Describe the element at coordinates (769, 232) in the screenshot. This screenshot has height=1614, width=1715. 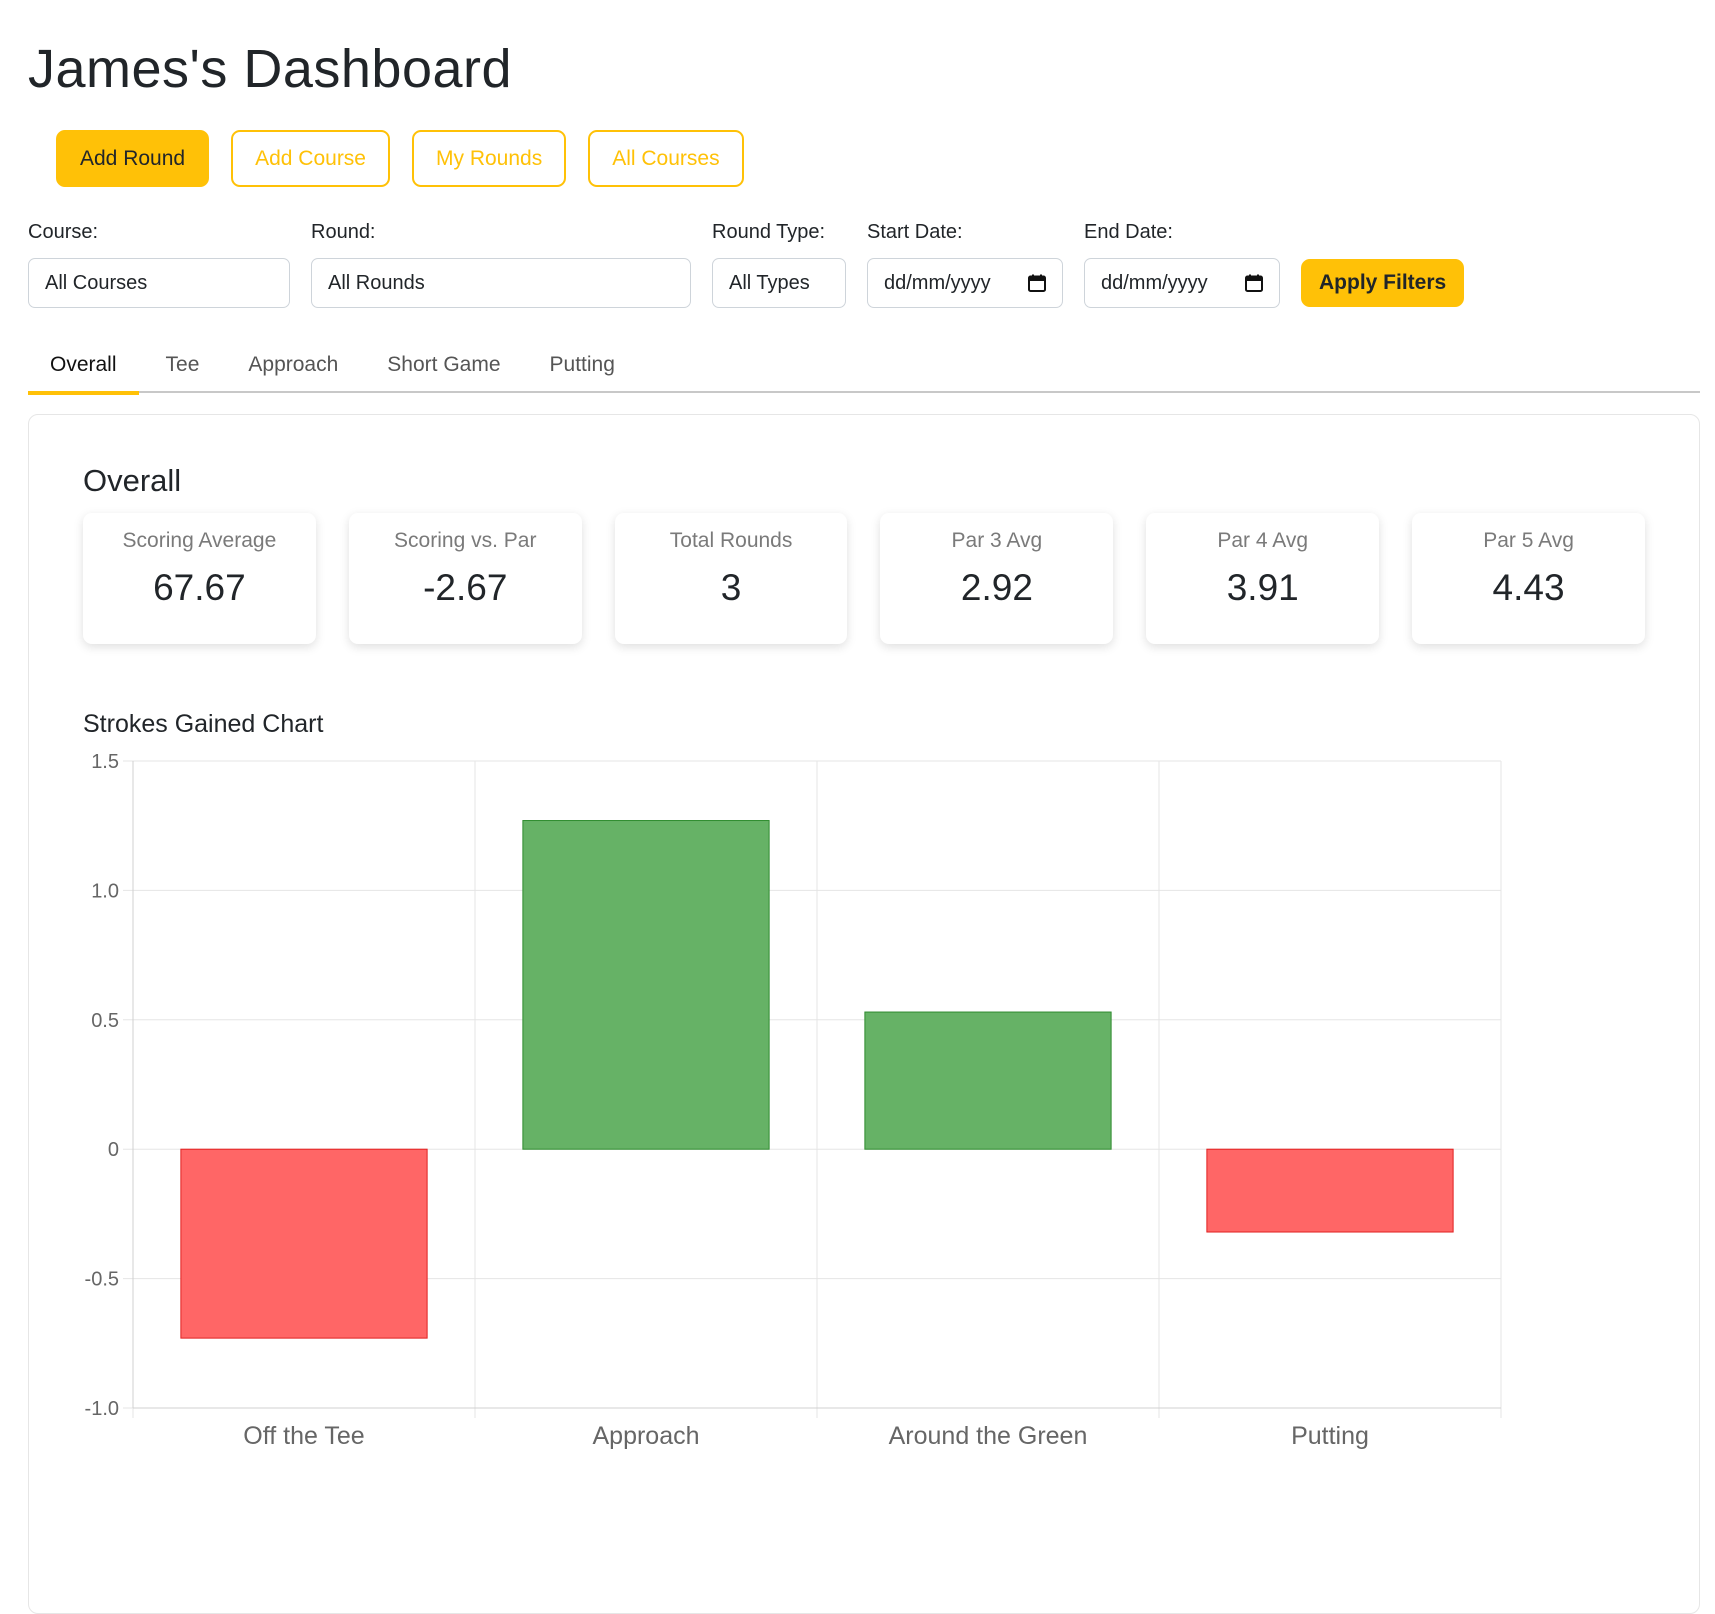
I see `round-type-filter-label: Round Type:` at that location.